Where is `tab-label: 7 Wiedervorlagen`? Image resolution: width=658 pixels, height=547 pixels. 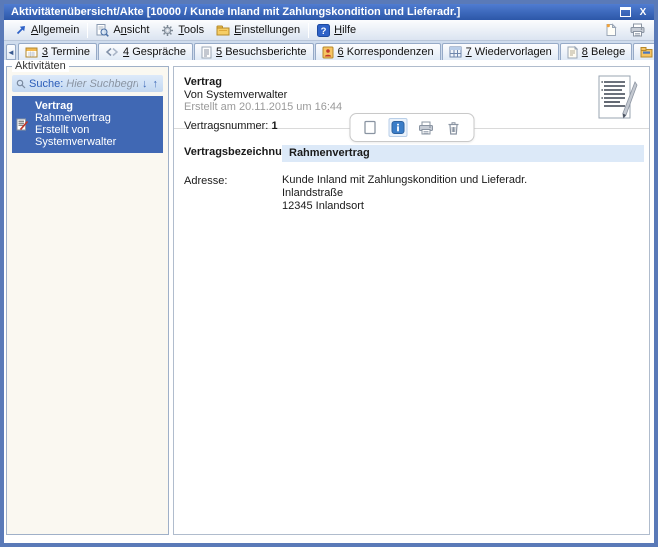
tab-label: 7 Wiedervorlagen is located at coordinates (508, 52).